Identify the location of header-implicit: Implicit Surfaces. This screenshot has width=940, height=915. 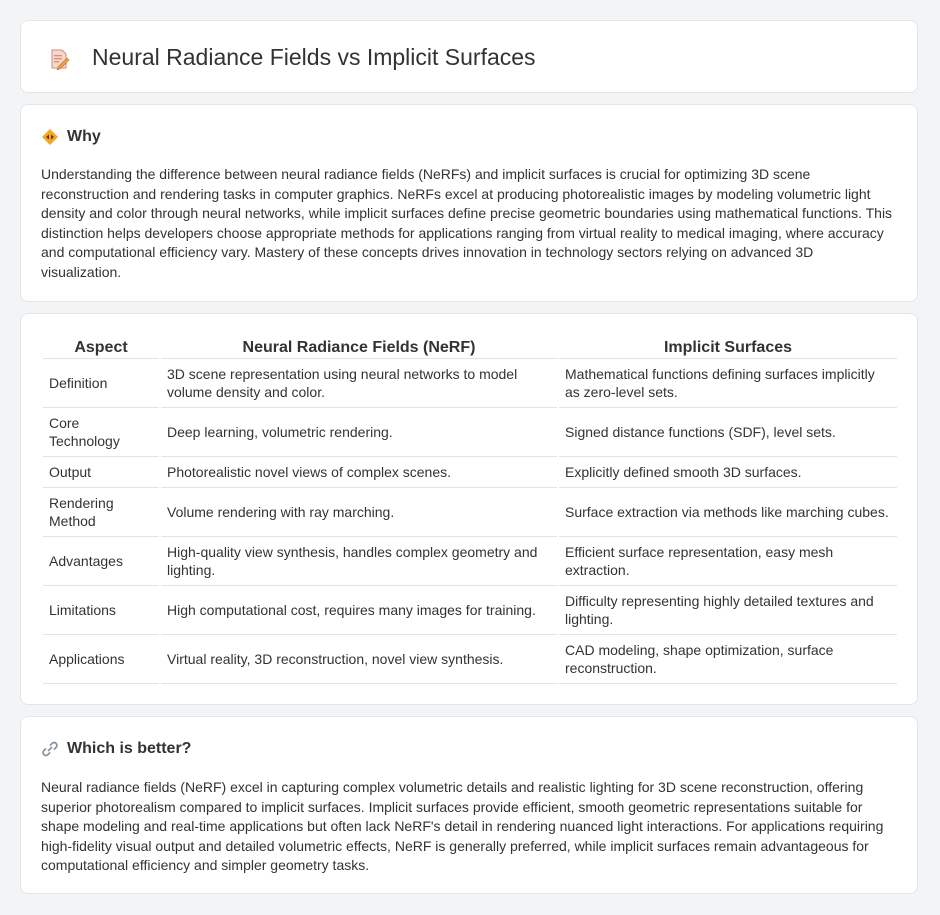
(728, 346).